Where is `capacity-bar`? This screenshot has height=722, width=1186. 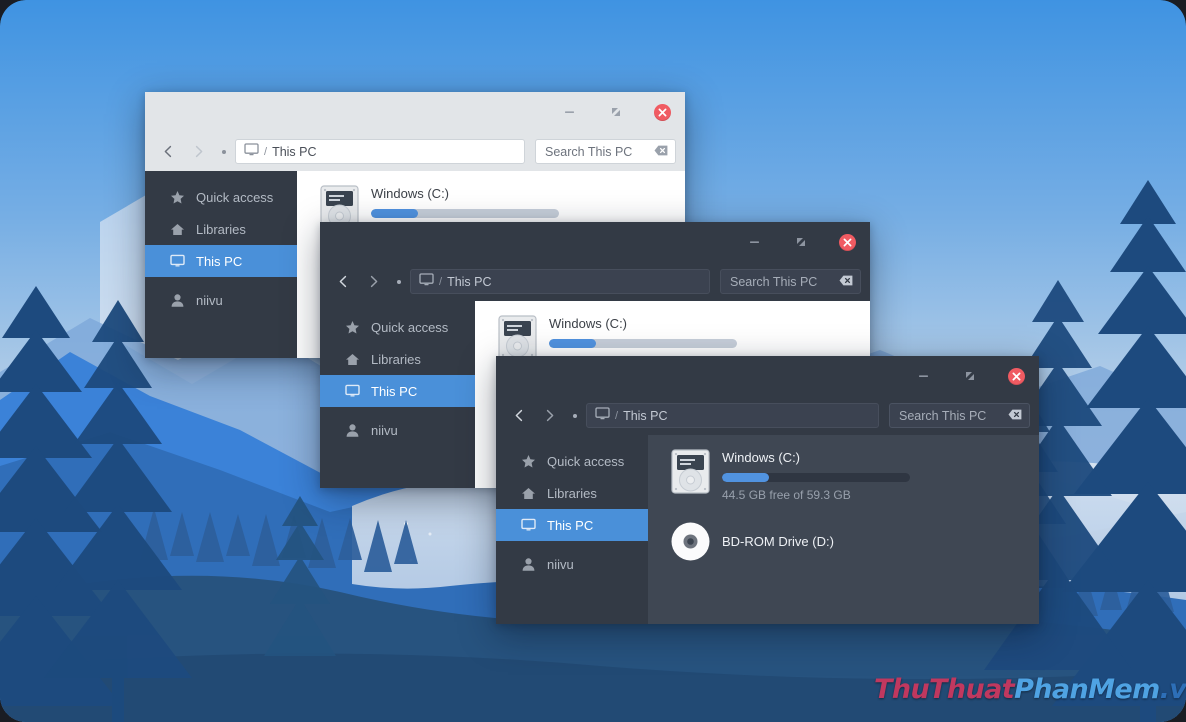 capacity-bar is located at coordinates (465, 213).